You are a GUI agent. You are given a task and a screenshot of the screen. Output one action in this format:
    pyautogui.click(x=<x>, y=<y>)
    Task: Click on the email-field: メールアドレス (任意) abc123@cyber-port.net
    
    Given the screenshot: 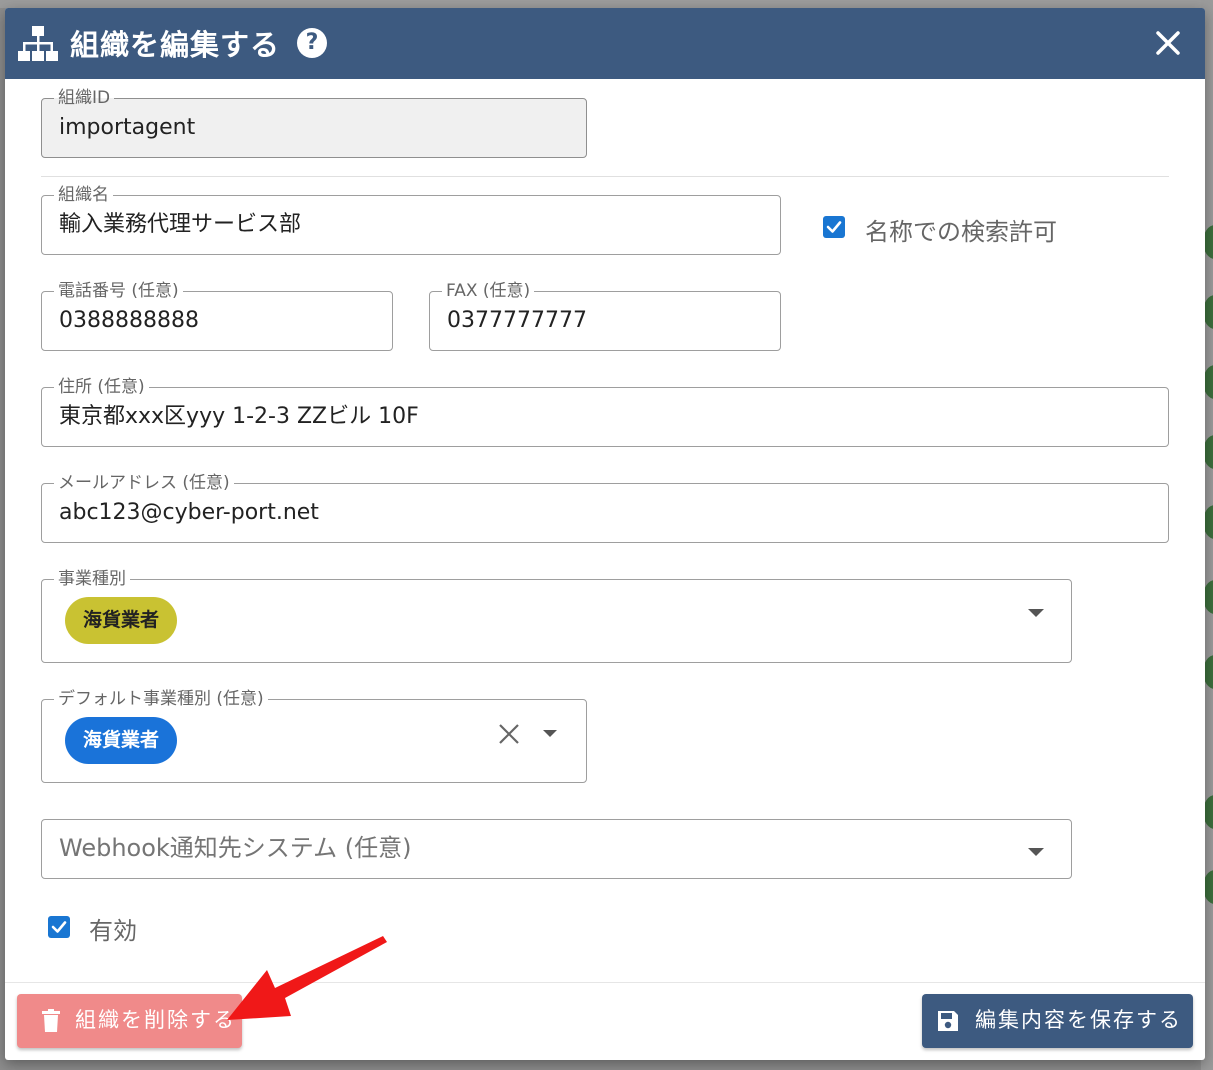 What is the action you would take?
    pyautogui.click(x=605, y=508)
    